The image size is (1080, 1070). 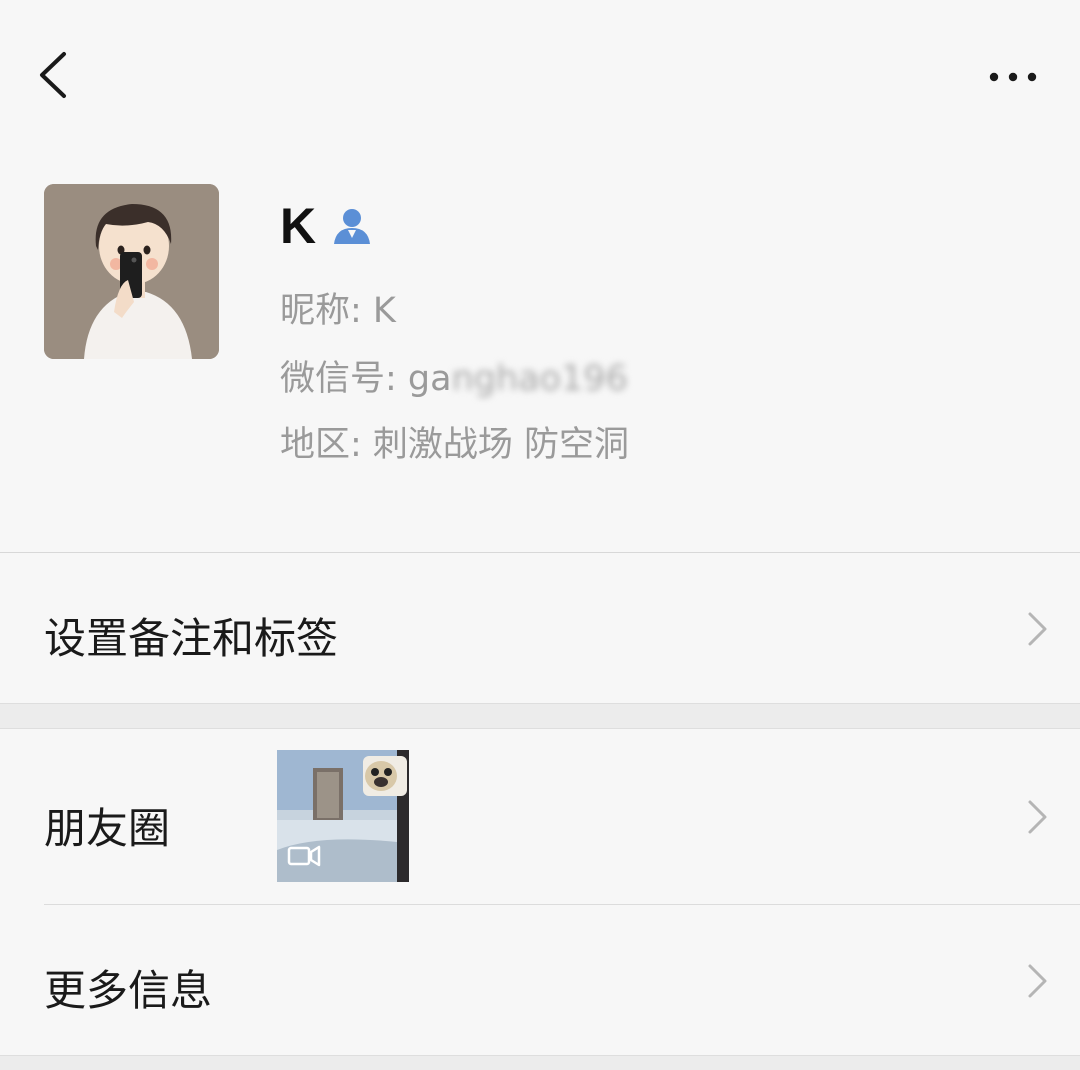 What do you see at coordinates (326, 311) in the screenshot?
I see `nickname-label: 昵称:` at bounding box center [326, 311].